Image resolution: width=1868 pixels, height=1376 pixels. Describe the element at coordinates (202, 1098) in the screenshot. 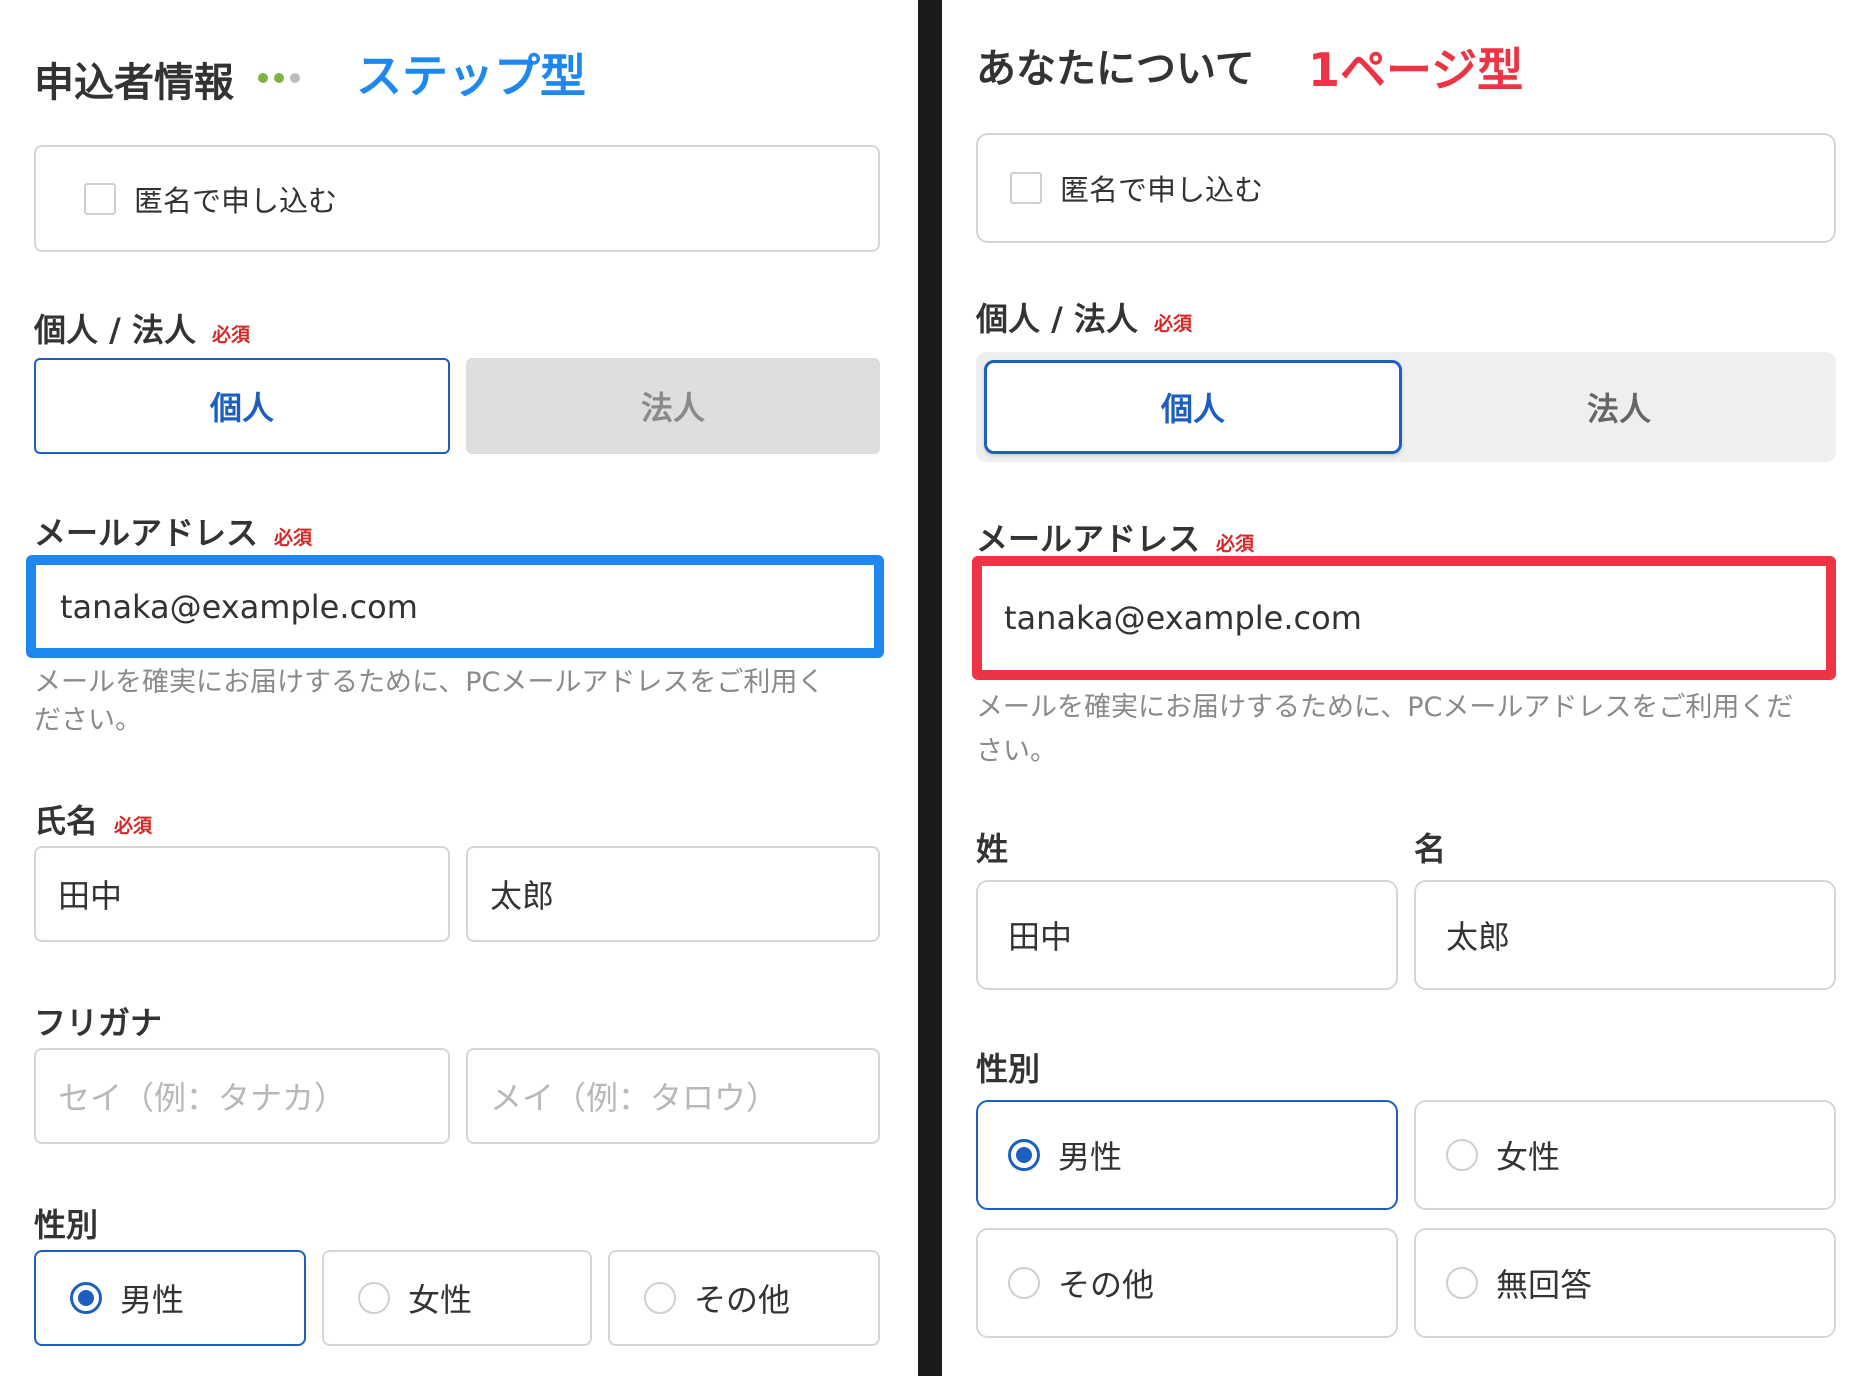

I see `furigana-sei-placeholder: セイ（例：タナカ）` at that location.